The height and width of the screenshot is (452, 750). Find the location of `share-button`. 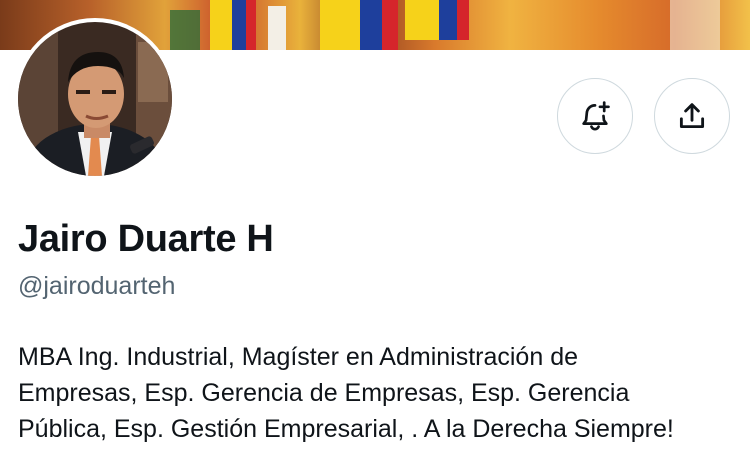

share-button is located at coordinates (692, 116).